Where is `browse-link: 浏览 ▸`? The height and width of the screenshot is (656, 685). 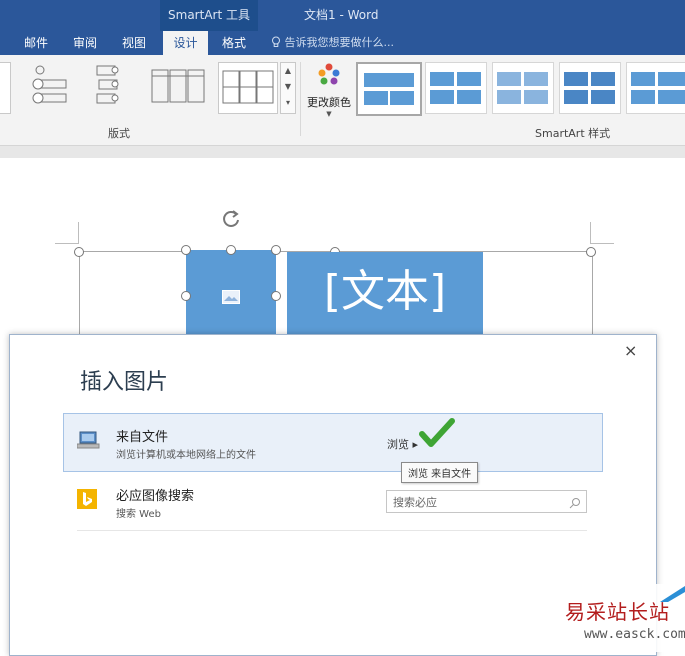 browse-link: 浏览 ▸ is located at coordinates (402, 444).